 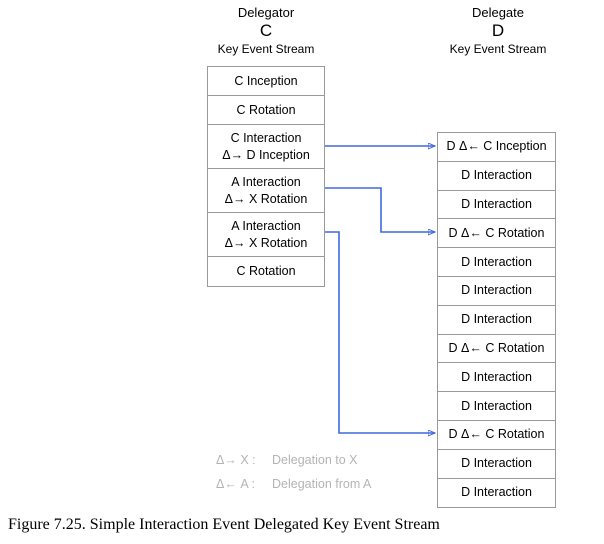 I want to click on delegator-column-header: Delegator C Key Event Stream, so click(x=266, y=30).